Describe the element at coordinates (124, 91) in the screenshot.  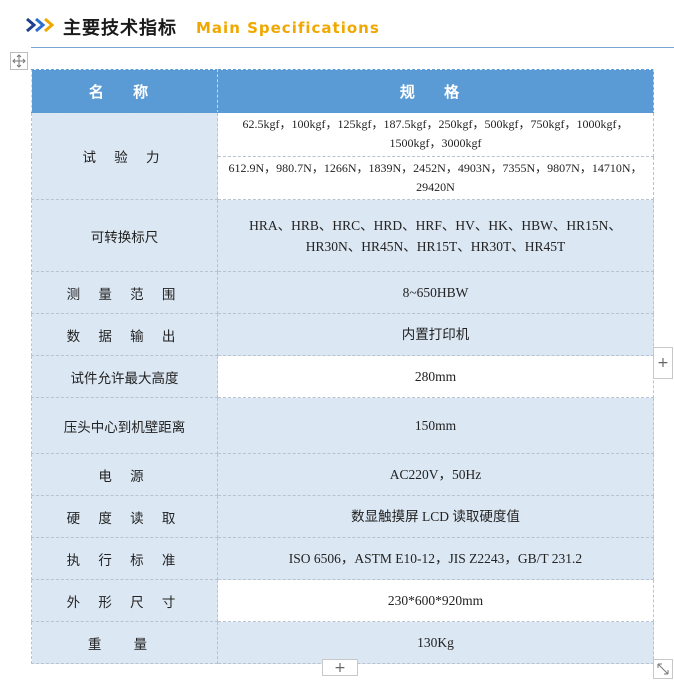
I see `column-header-name: 名 称` at that location.